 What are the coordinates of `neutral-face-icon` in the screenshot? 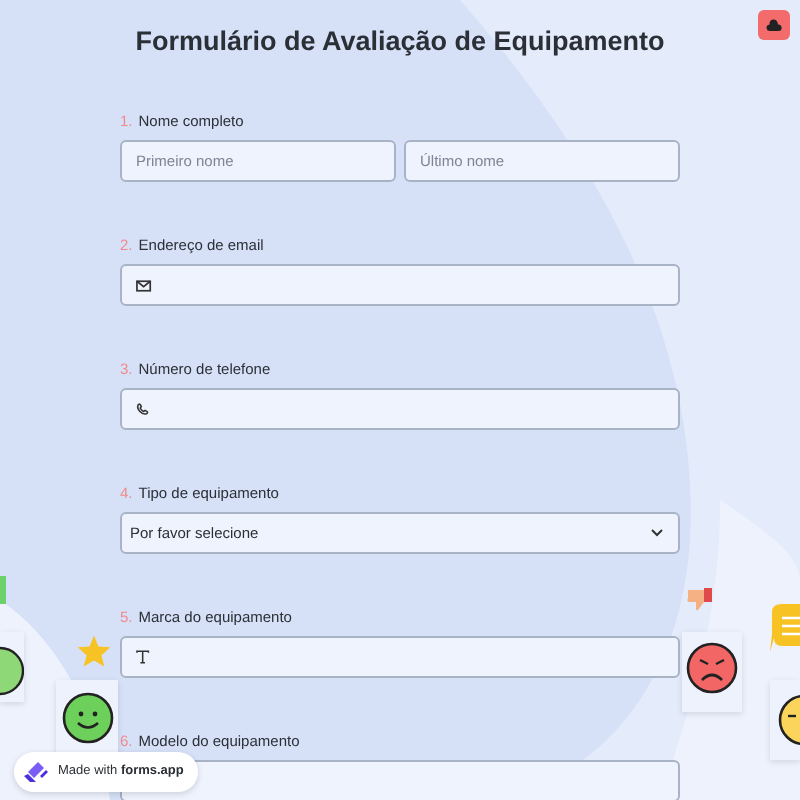 It's located at (789, 720).